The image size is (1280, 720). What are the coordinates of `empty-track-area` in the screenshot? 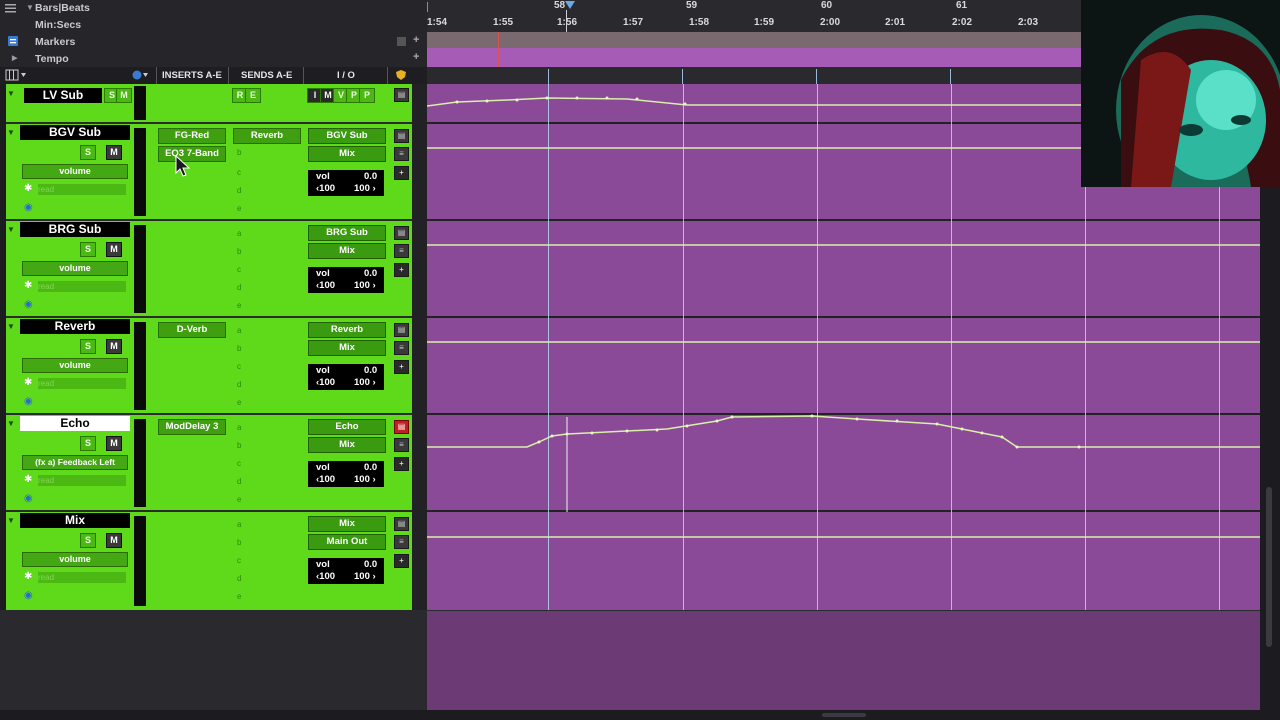 It's located at (213, 665).